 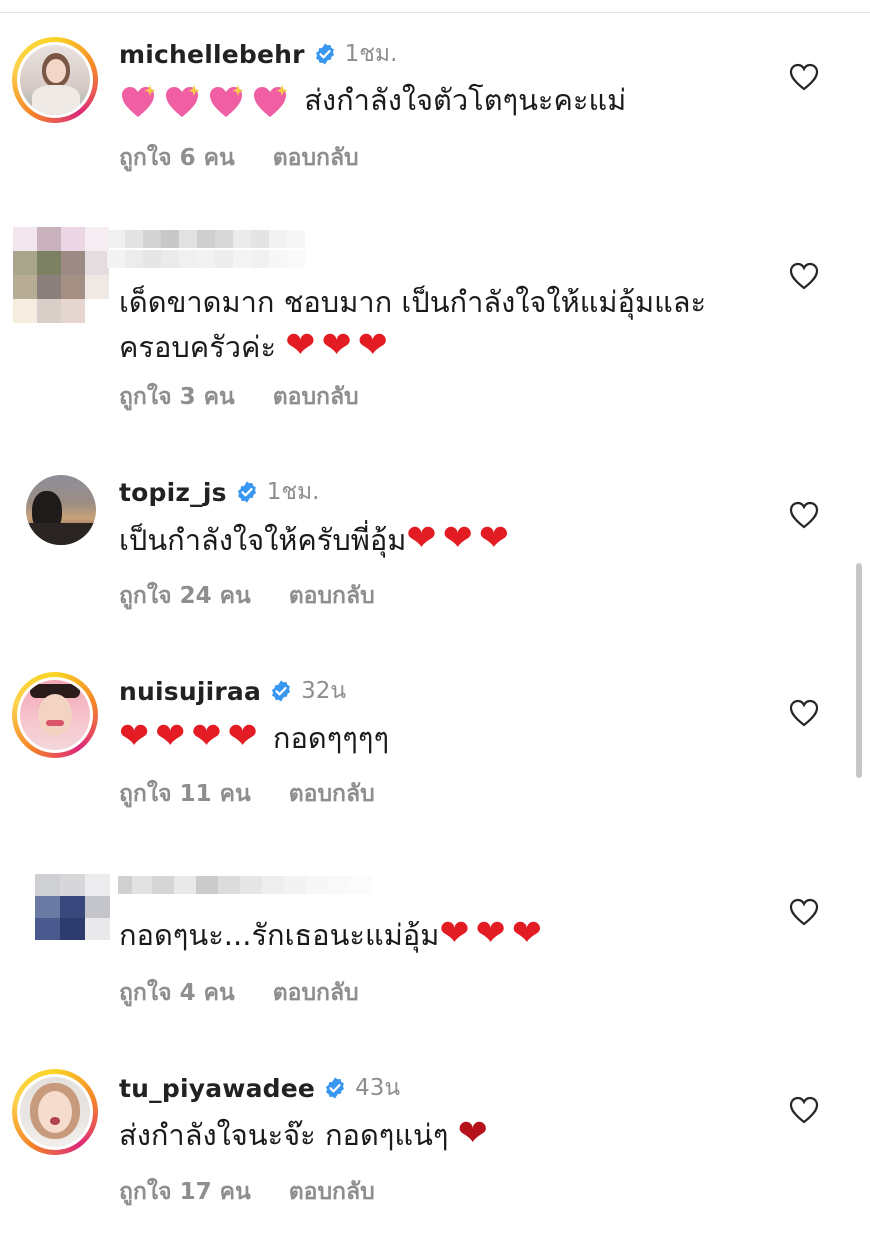 I want to click on comment-text-body: เป็นกำลังใจให้ครับพี่อุ้ม, so click(x=263, y=540).